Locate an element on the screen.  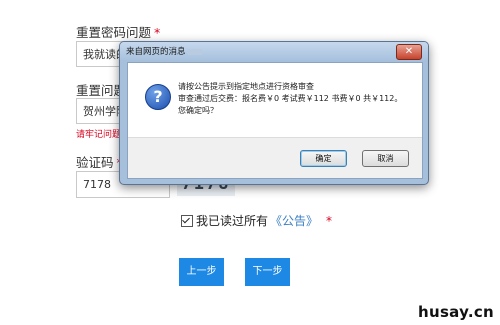
message-line: 您确定吗？ is located at coordinates (198, 110).